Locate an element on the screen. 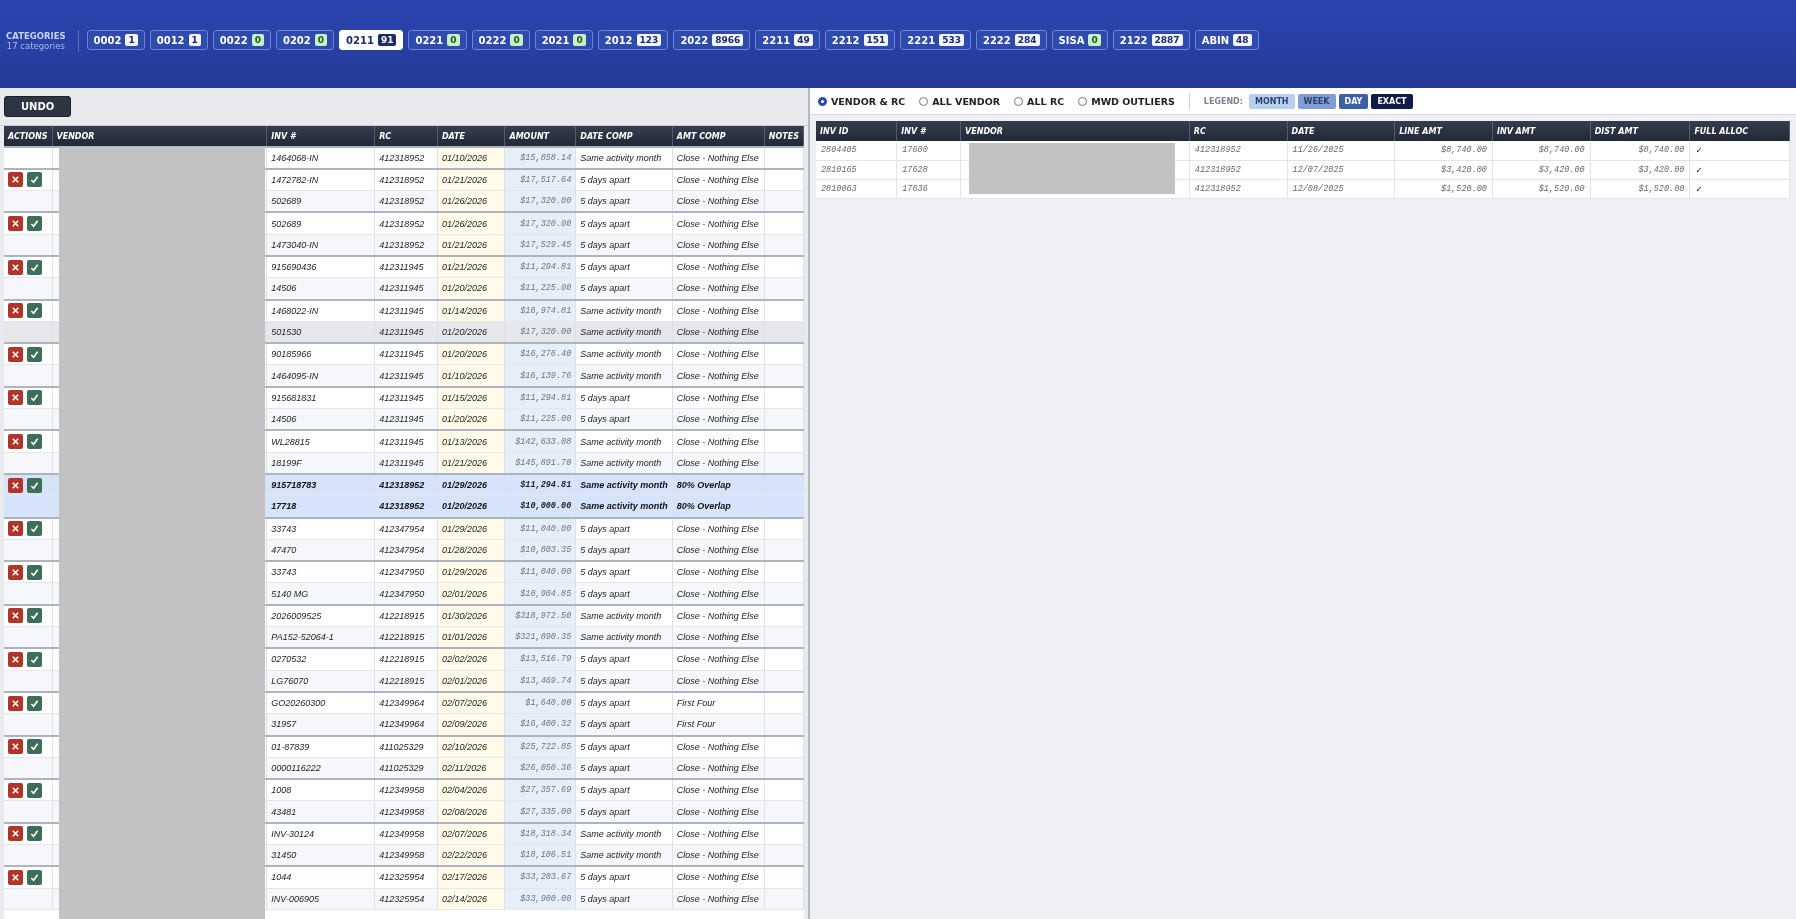 The image size is (1796, 919). table-cell: 02/10/2026 is located at coordinates (471, 746).